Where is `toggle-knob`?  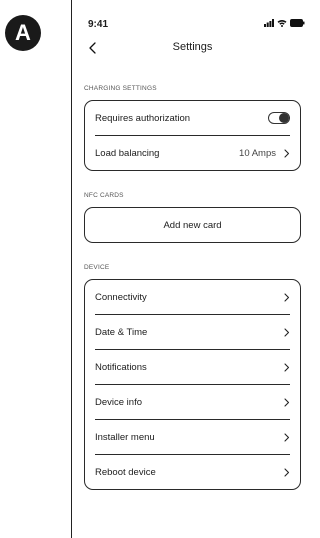
toggle-knob is located at coordinates (284, 118).